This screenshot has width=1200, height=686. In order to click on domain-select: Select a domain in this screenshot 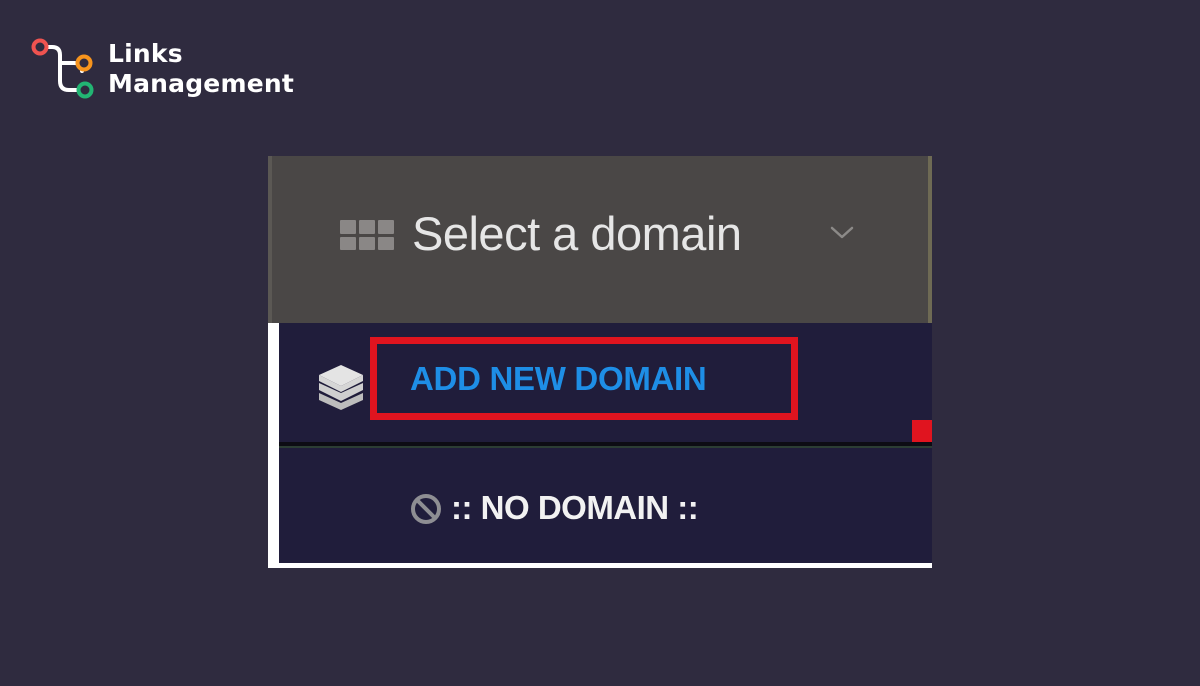, I will do `click(600, 239)`.